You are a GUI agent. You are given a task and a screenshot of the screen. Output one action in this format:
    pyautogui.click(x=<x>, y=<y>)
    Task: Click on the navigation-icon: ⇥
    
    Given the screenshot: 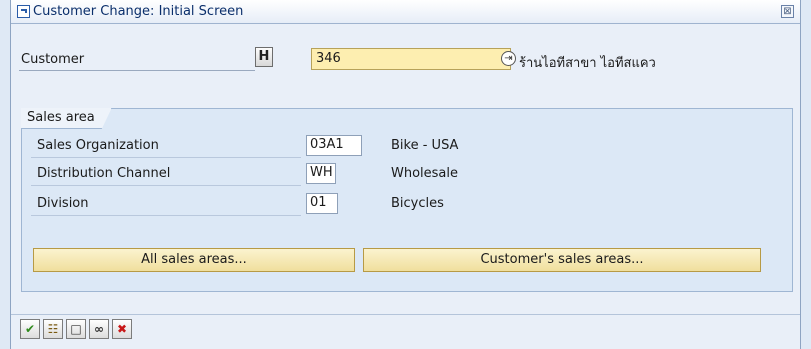 What is the action you would take?
    pyautogui.click(x=508, y=58)
    